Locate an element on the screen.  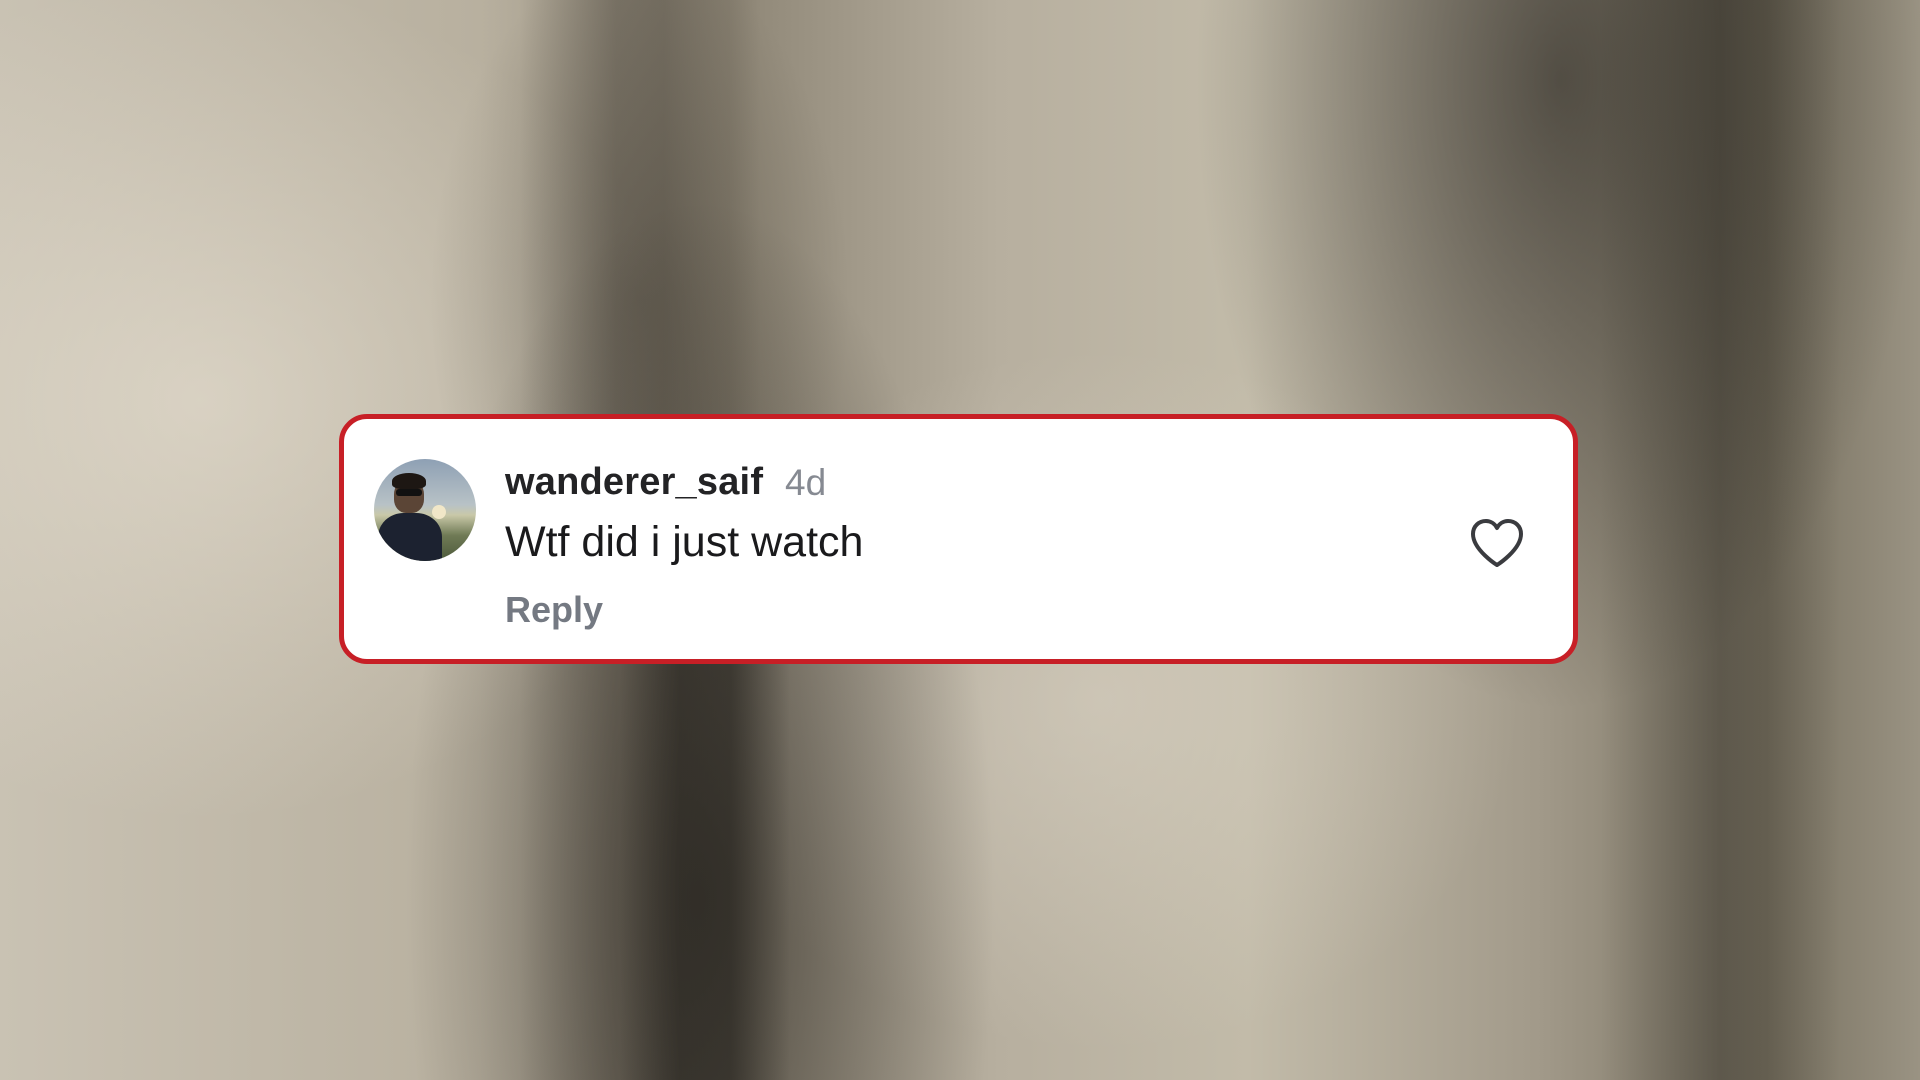
comment-timestamp: 4d is located at coordinates (806, 482).